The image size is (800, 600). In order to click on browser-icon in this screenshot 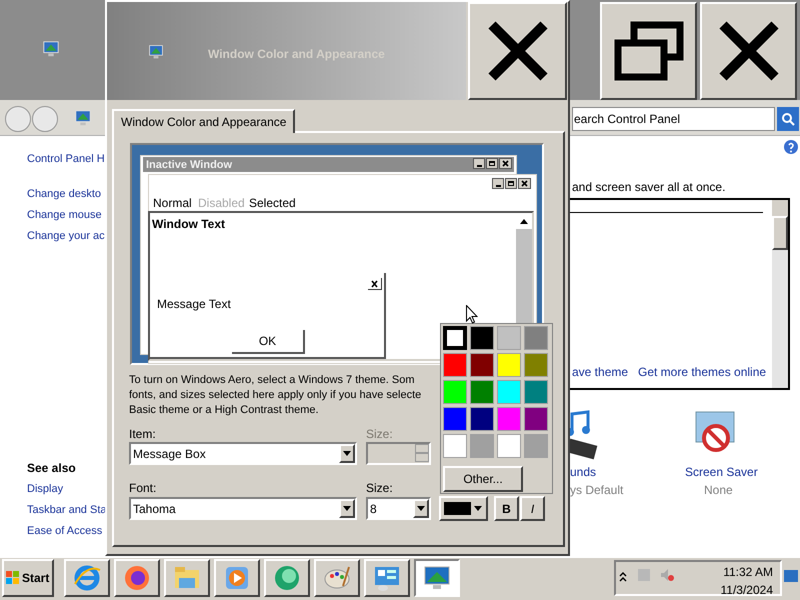, I will do `click(87, 578)`.